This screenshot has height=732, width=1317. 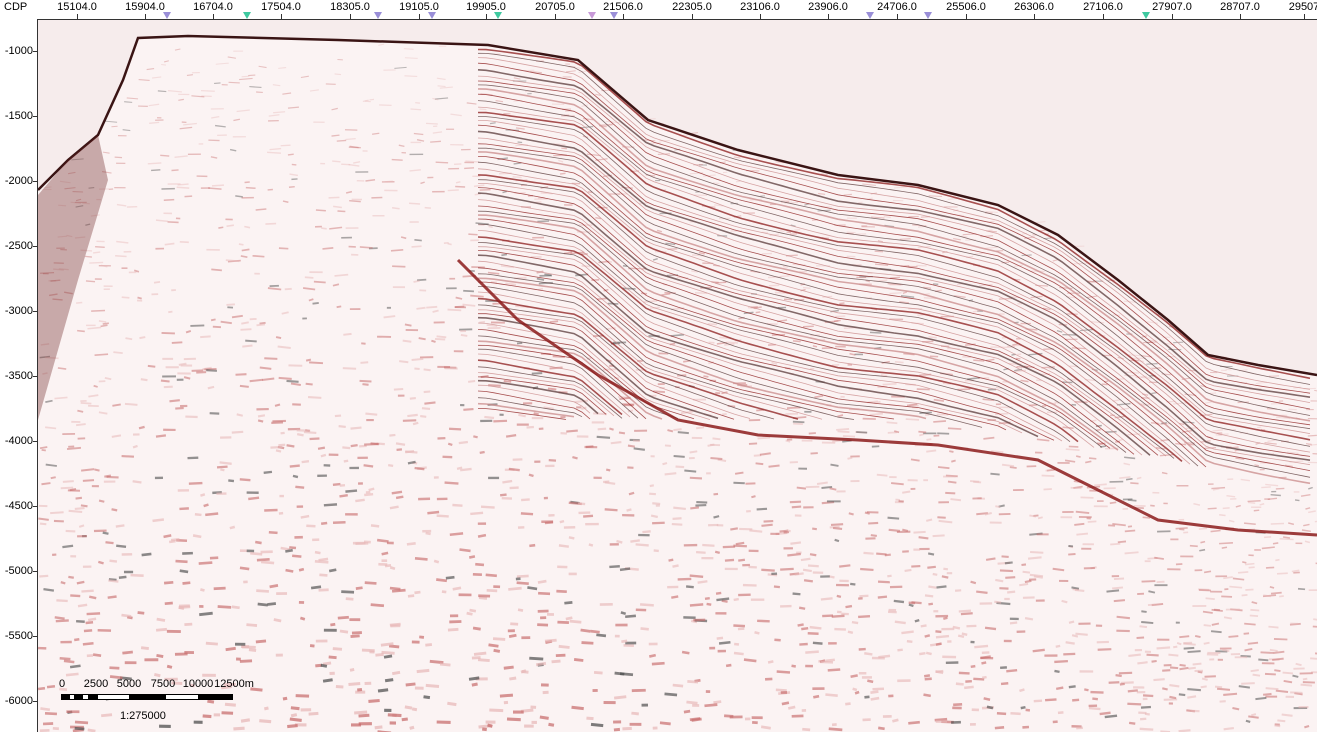 What do you see at coordinates (1103, 7) in the screenshot?
I see `cdp-label: 27106.0` at bounding box center [1103, 7].